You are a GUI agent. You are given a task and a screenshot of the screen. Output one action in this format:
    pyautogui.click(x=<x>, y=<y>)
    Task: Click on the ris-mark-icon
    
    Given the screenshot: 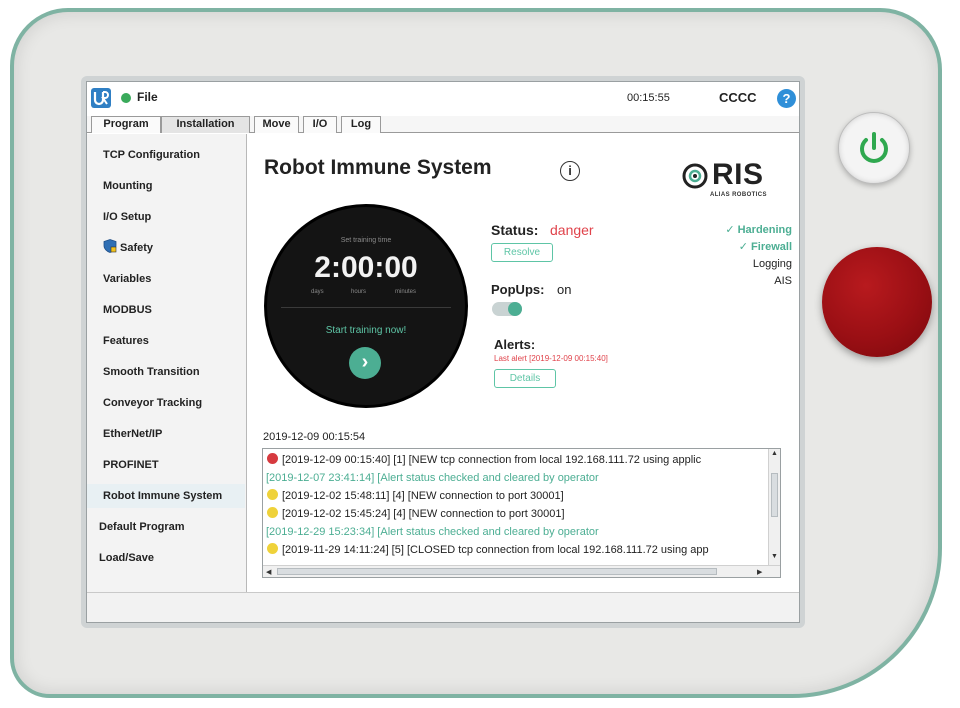 What is the action you would take?
    pyautogui.click(x=695, y=176)
    